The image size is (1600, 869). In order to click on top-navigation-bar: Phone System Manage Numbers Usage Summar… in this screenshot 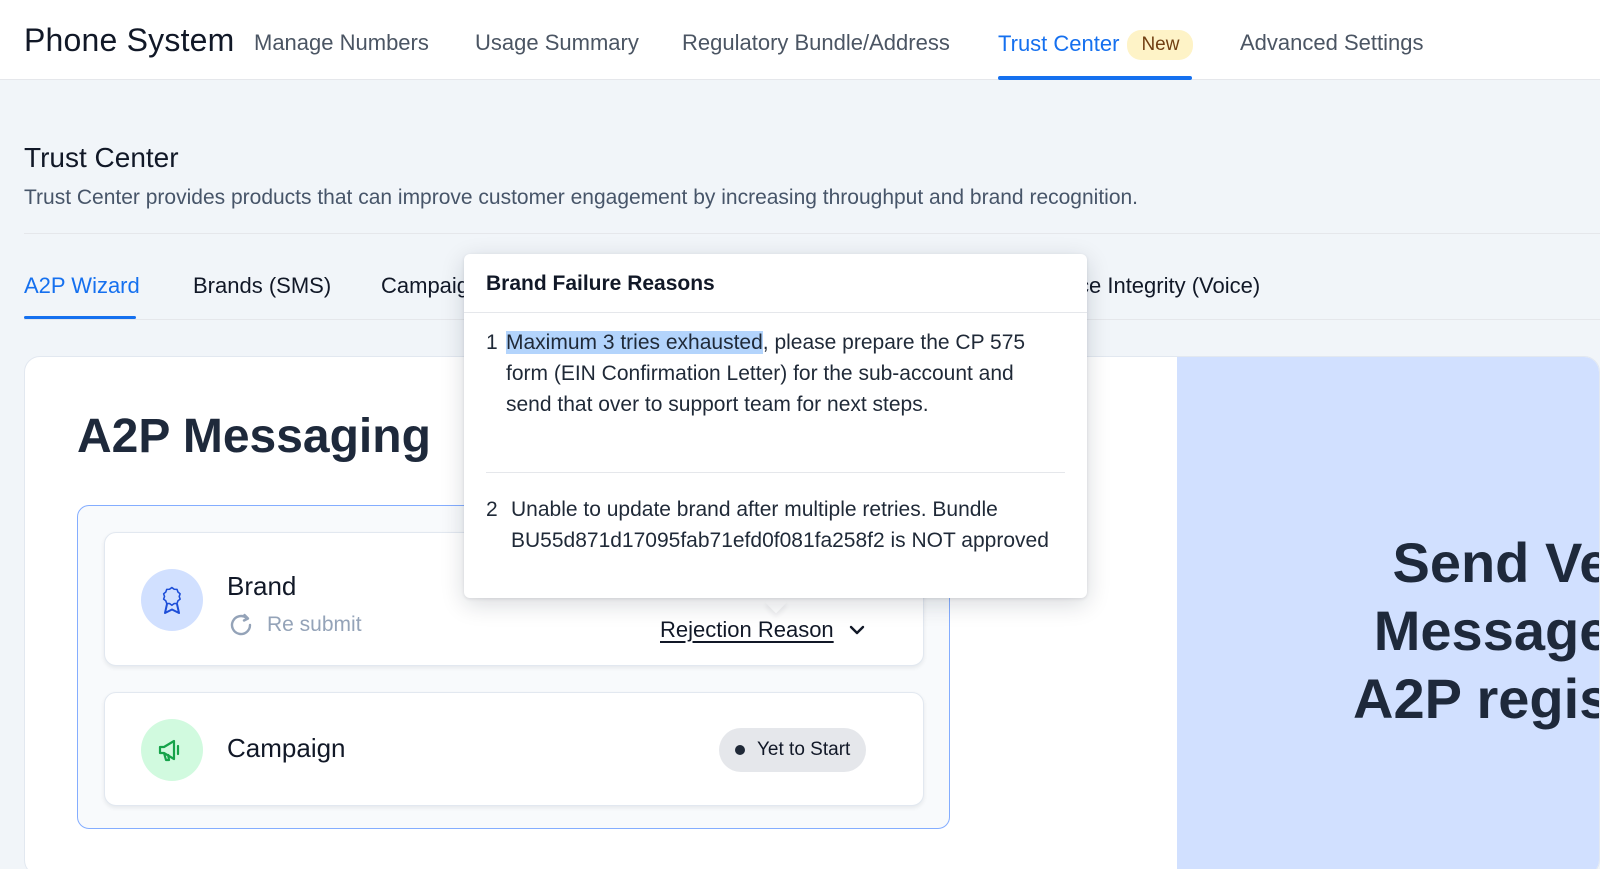, I will do `click(800, 40)`.